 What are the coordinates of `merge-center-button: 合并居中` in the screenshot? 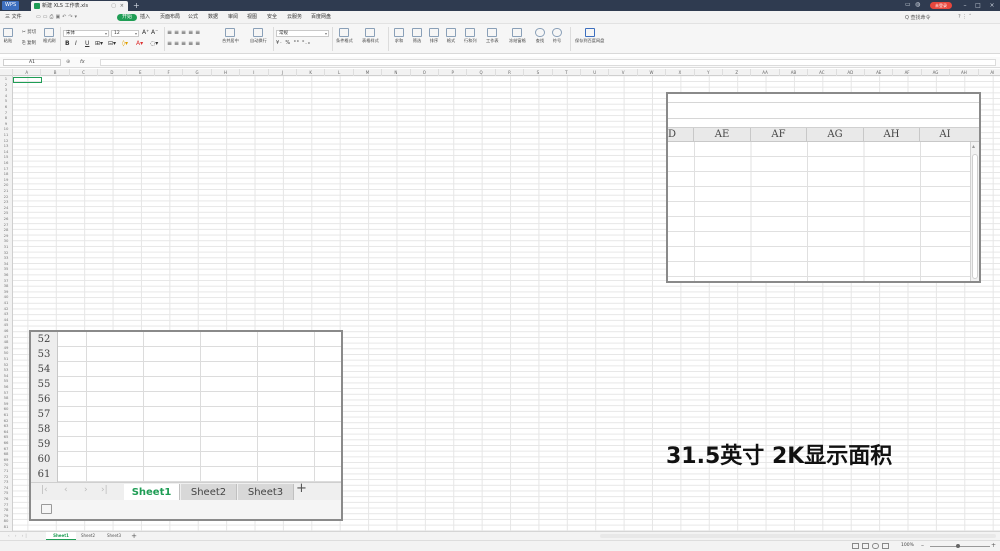 It's located at (230, 36).